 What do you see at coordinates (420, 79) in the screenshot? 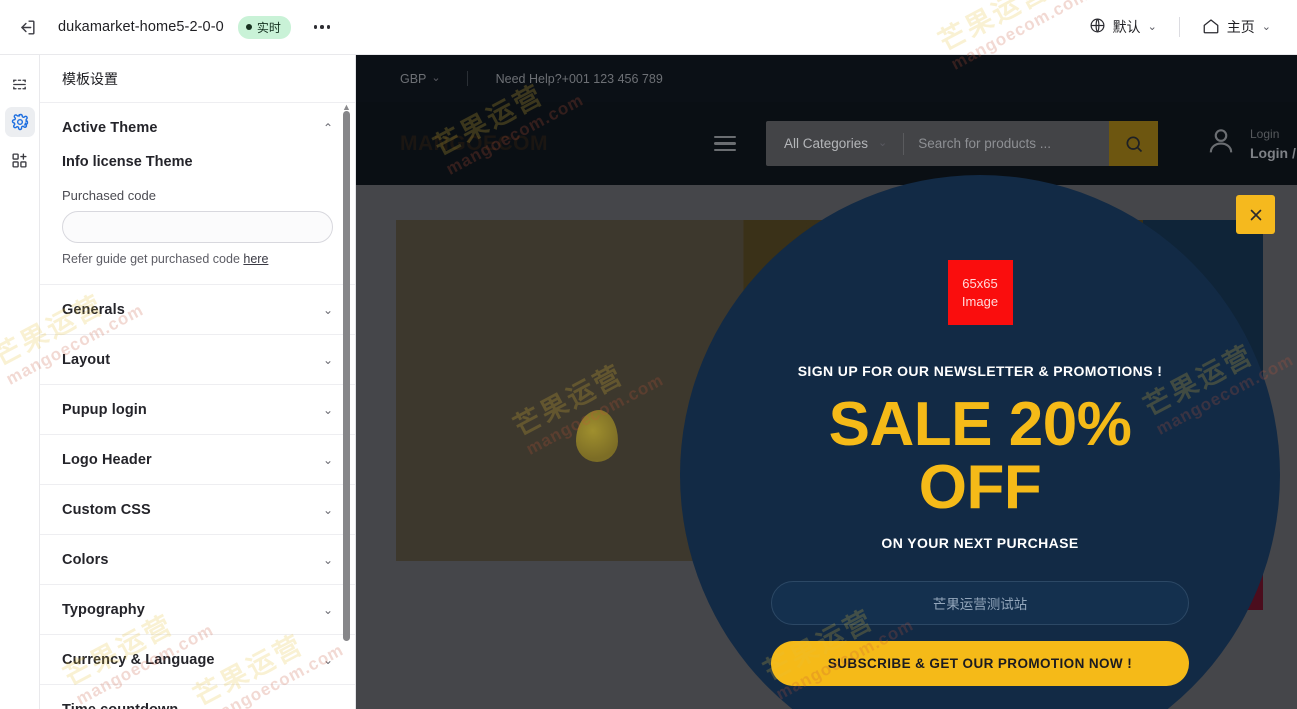
I see `currency-selector: GBP ⌄` at bounding box center [420, 79].